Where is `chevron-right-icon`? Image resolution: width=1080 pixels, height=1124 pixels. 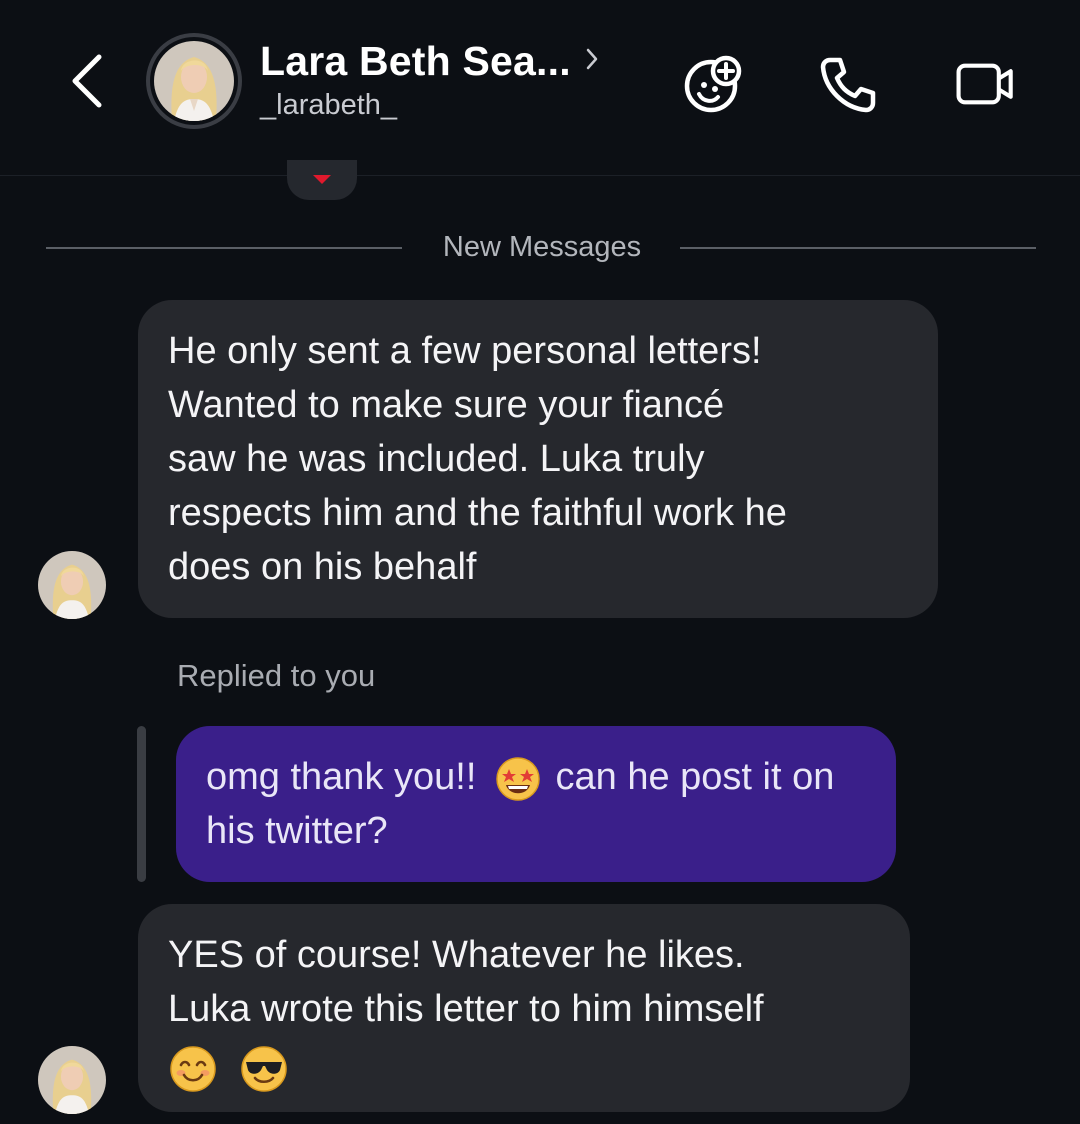 chevron-right-icon is located at coordinates (592, 58).